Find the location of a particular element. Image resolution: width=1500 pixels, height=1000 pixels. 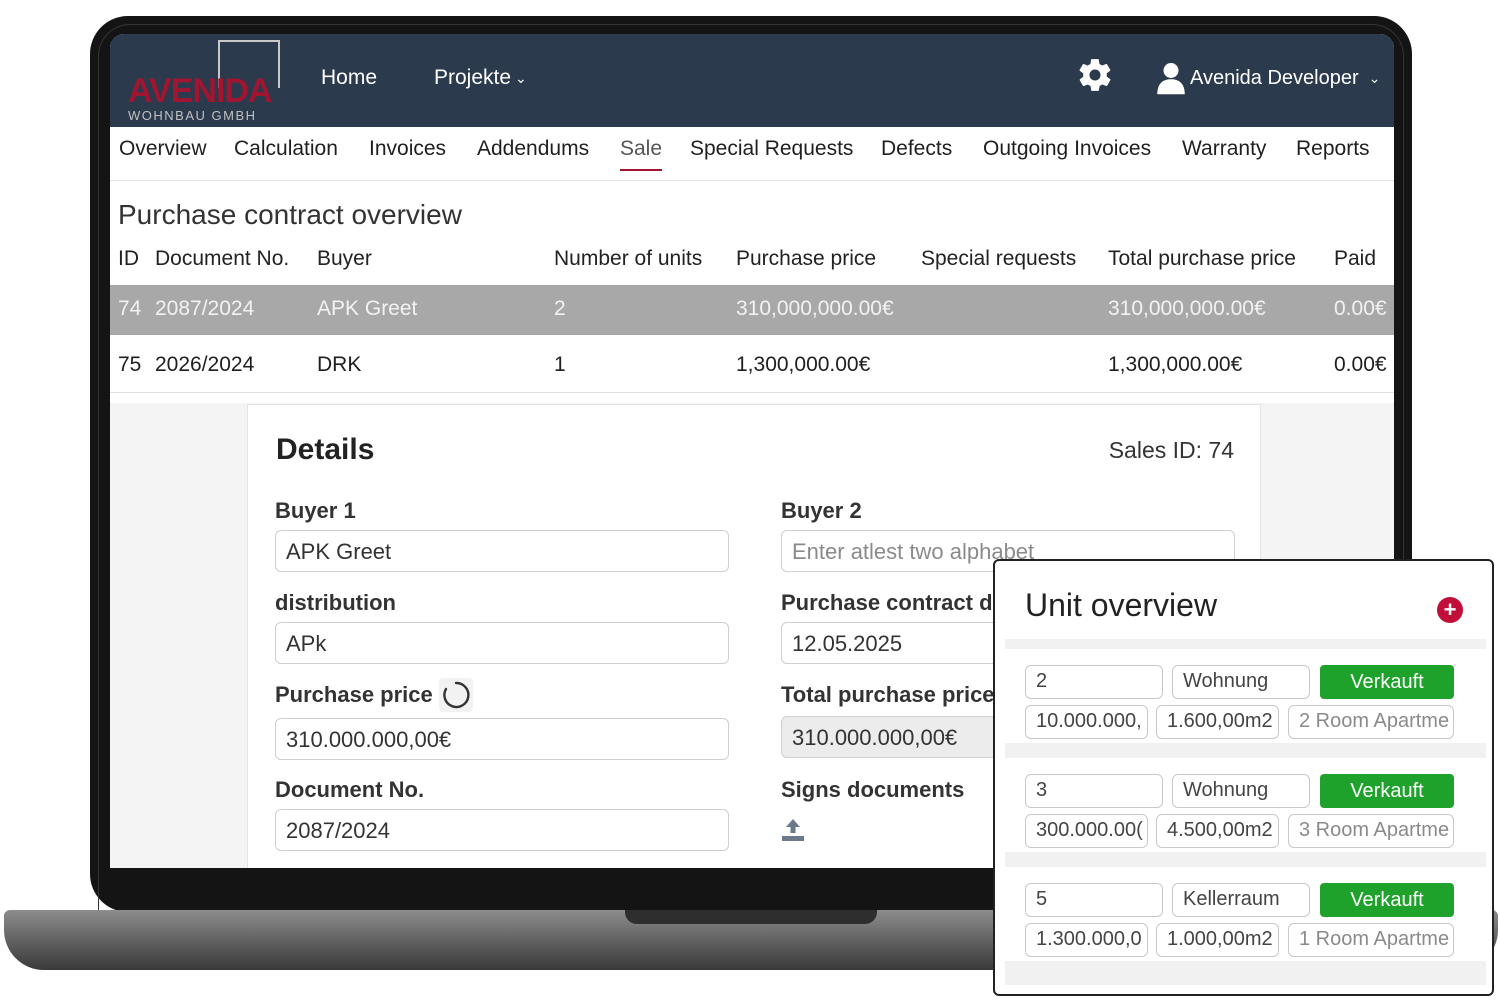

unit-number-field: 3 is located at coordinates (1094, 791).